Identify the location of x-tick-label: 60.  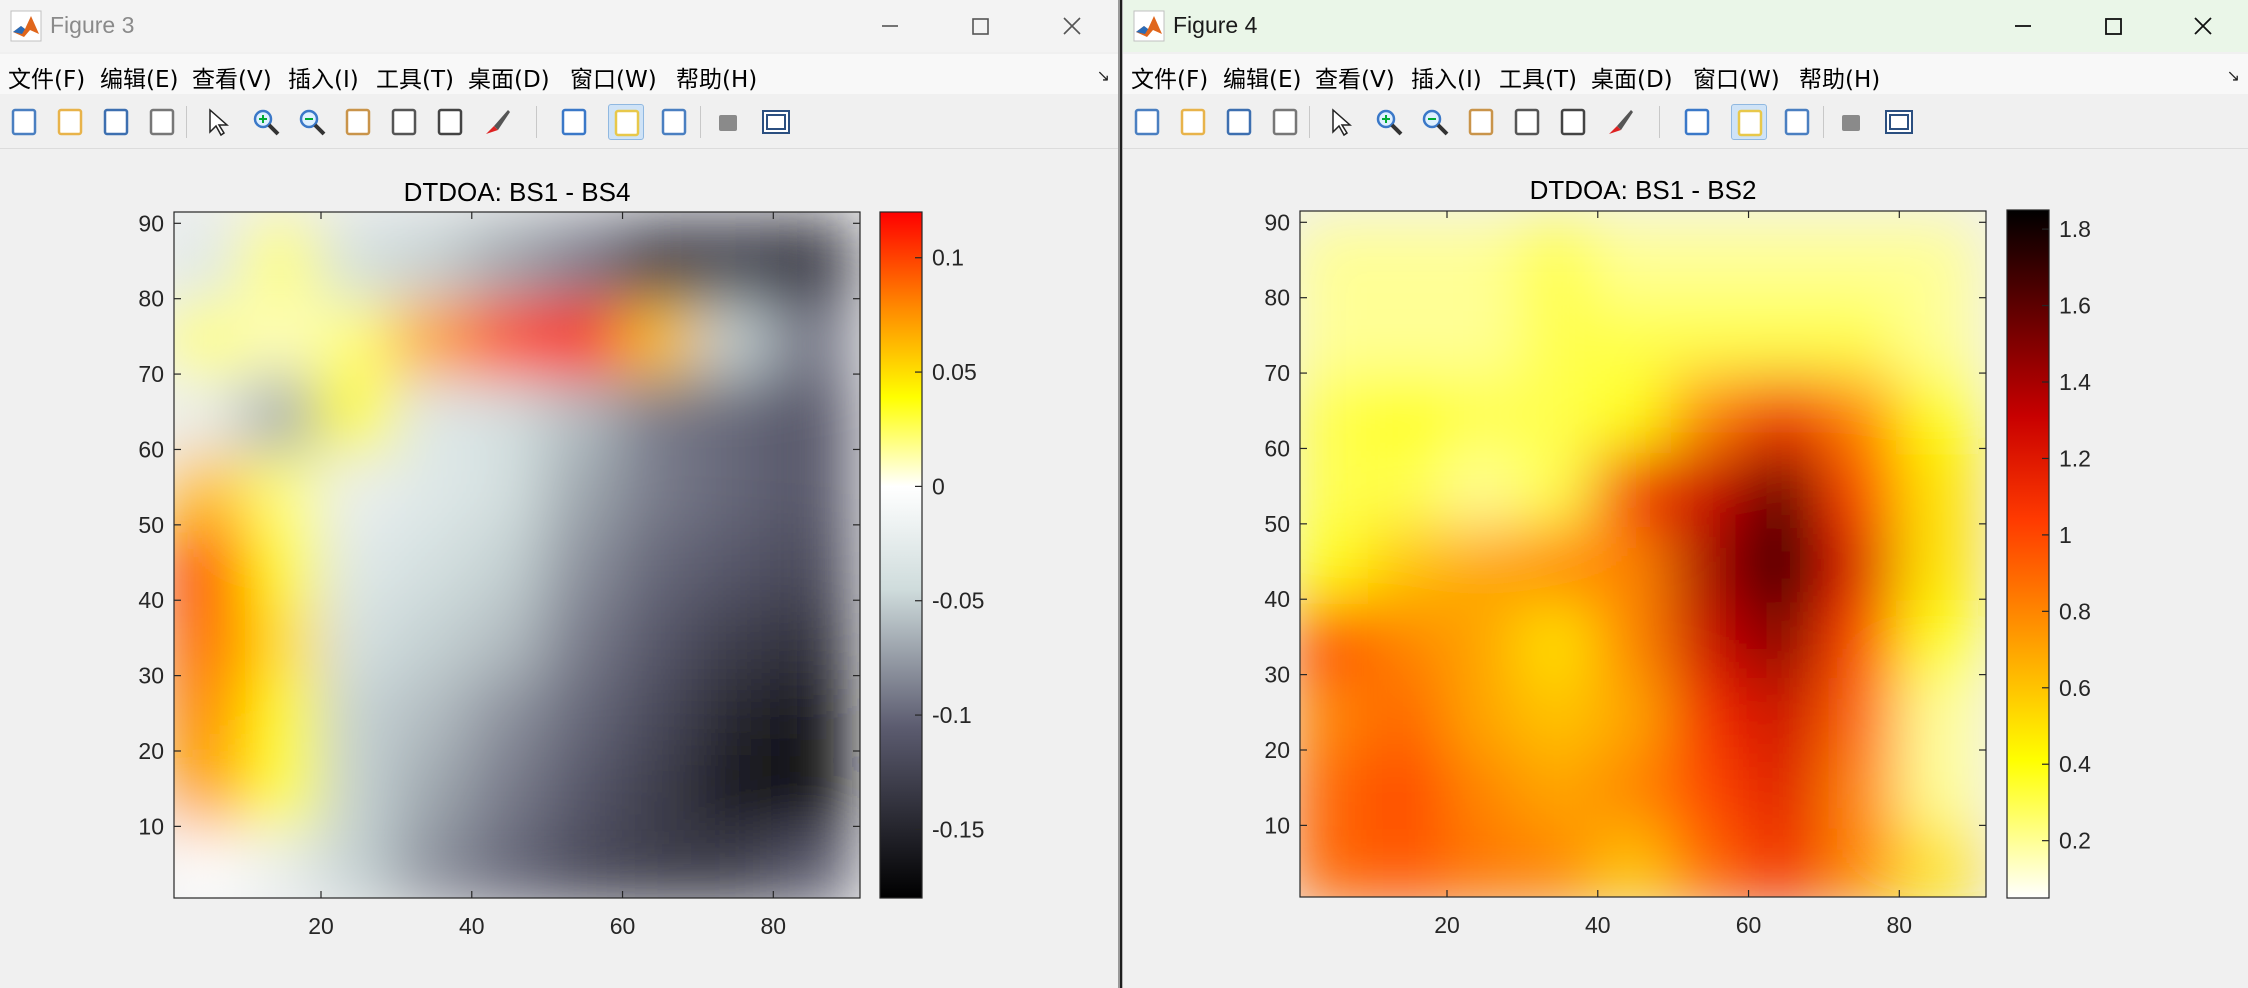
(623, 926).